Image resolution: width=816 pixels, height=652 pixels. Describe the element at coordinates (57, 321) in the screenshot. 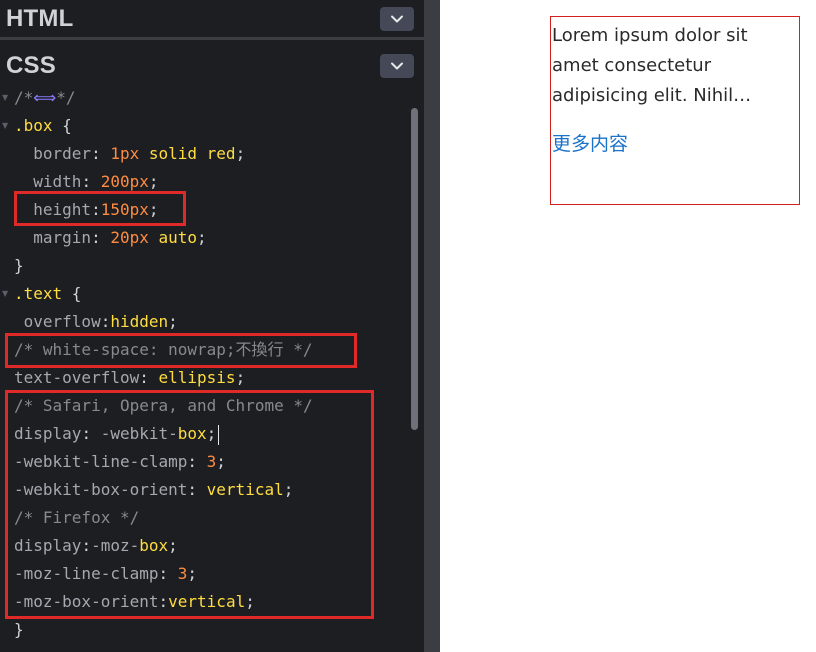

I see `code-token: overflow` at that location.